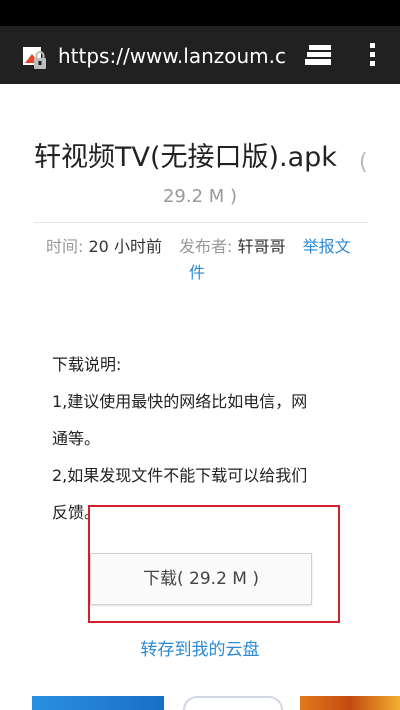 Image resolution: width=400 pixels, height=710 pixels. I want to click on browser-toolbar: https://www.lanzoum.com, so click(200, 55).